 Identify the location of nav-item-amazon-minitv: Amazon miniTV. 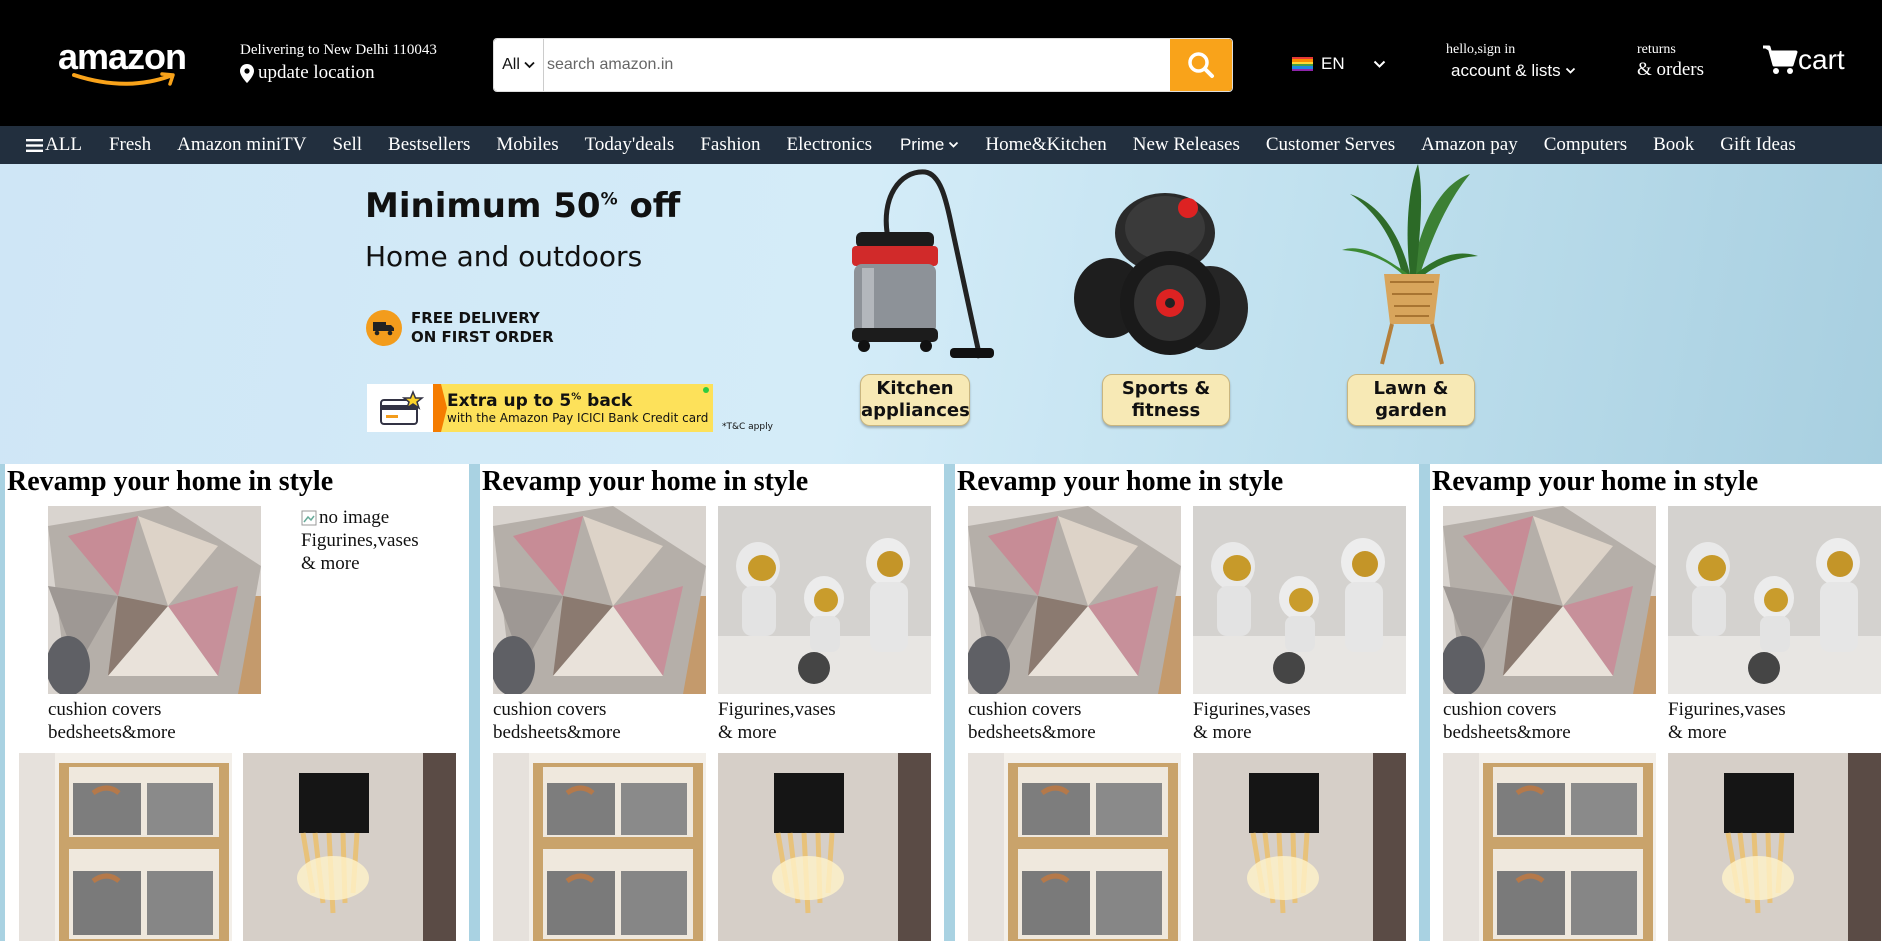
(241, 145).